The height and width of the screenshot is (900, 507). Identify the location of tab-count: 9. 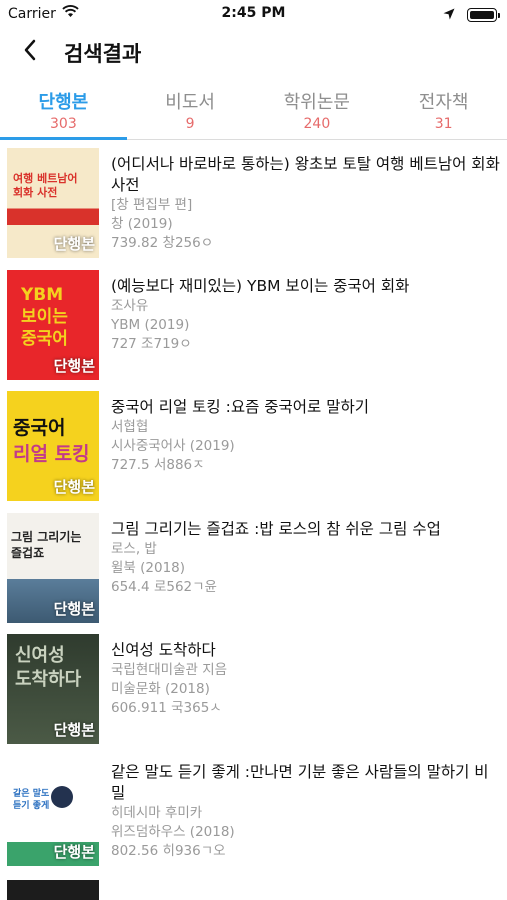
(190, 124).